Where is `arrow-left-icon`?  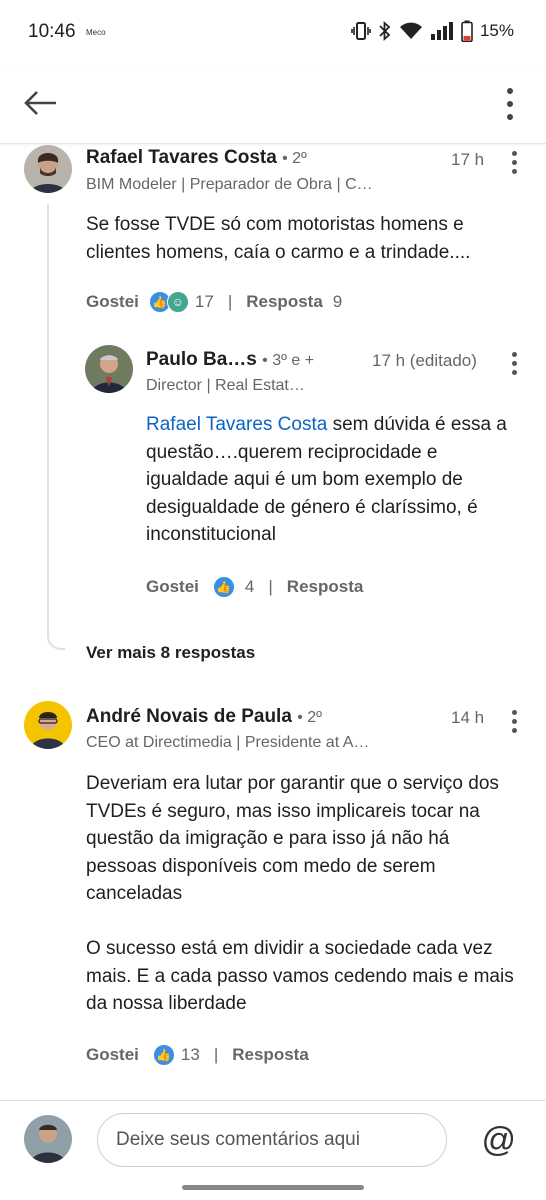 arrow-left-icon is located at coordinates (40, 103).